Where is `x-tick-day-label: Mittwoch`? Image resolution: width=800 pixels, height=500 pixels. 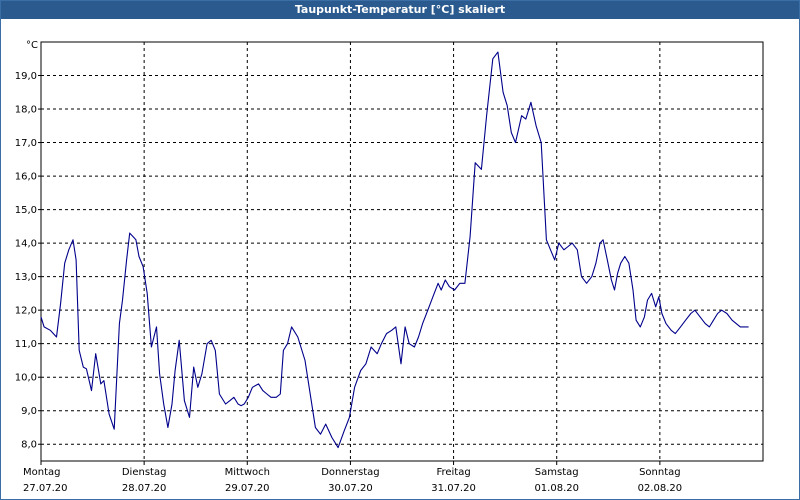 x-tick-day-label: Mittwoch is located at coordinates (247, 472).